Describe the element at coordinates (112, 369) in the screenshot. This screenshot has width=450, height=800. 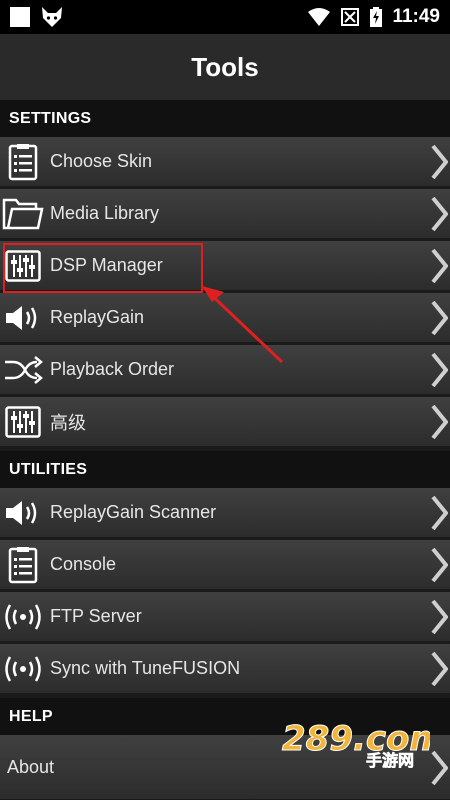
I see `menu-item-label: Playback Order` at that location.